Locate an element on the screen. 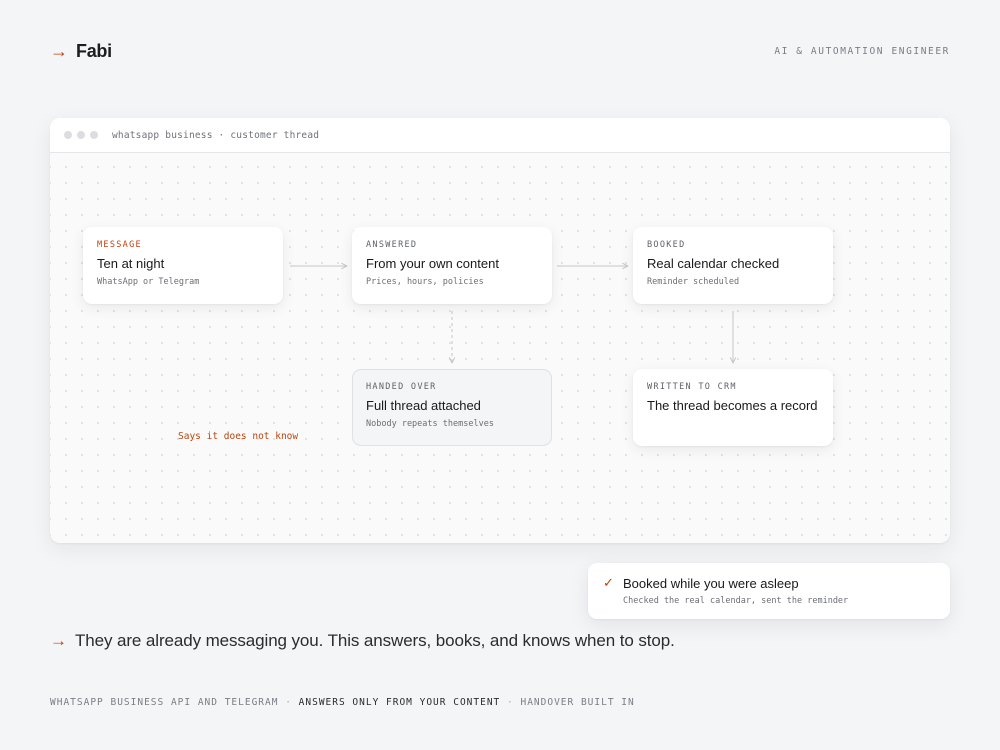  toast-title: Booked while you were asleep is located at coordinates (711, 583).